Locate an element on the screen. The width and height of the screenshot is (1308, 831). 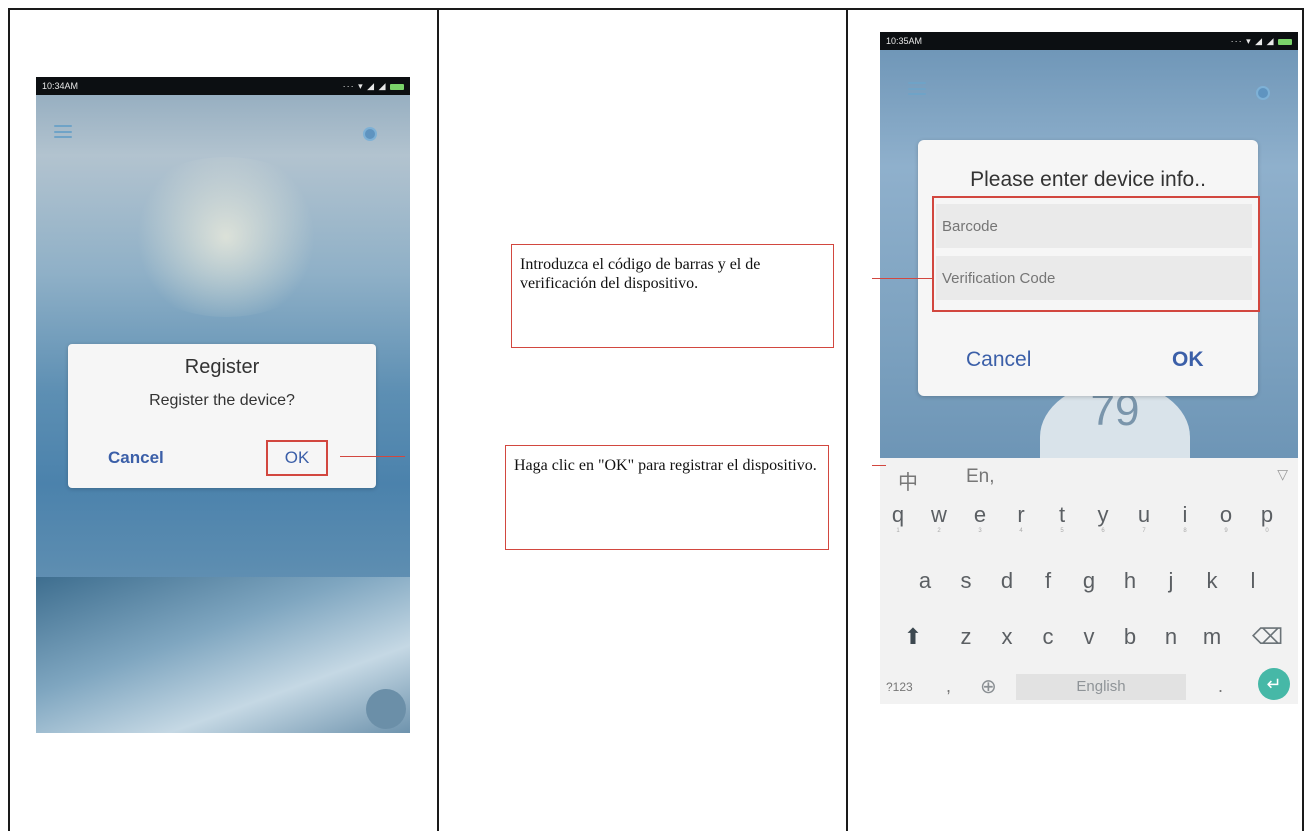
keyboard-row-3: ⬆ z x c v b n m ⌫ is located at coordinates (1089, 644).